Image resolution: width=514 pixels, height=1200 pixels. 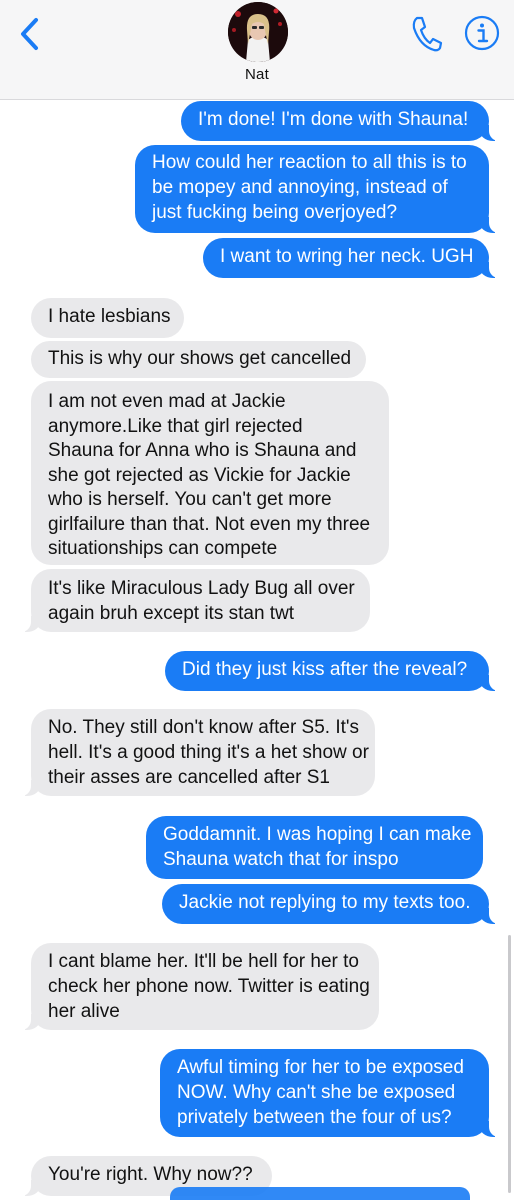 I want to click on message-text: How could her reaction to all this is to, so click(x=309, y=162).